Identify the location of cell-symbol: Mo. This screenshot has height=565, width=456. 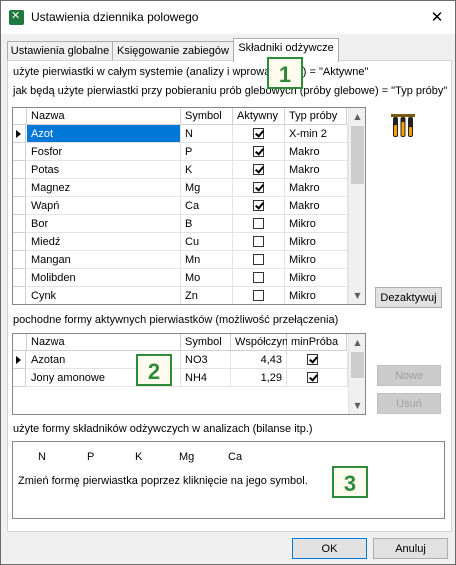
(207, 278).